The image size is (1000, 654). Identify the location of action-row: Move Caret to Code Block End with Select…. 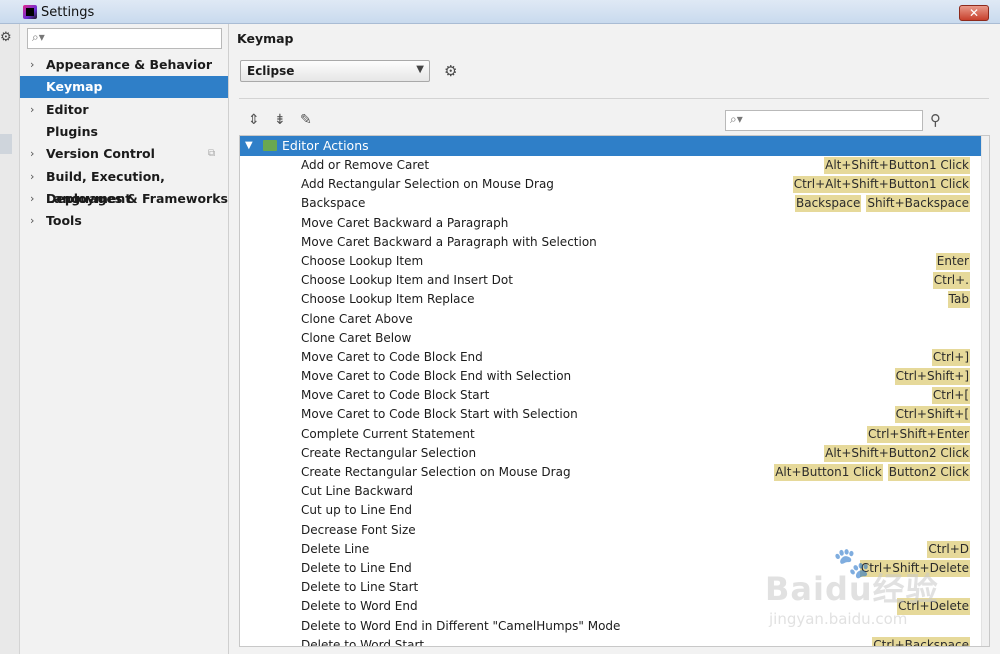
(610, 376).